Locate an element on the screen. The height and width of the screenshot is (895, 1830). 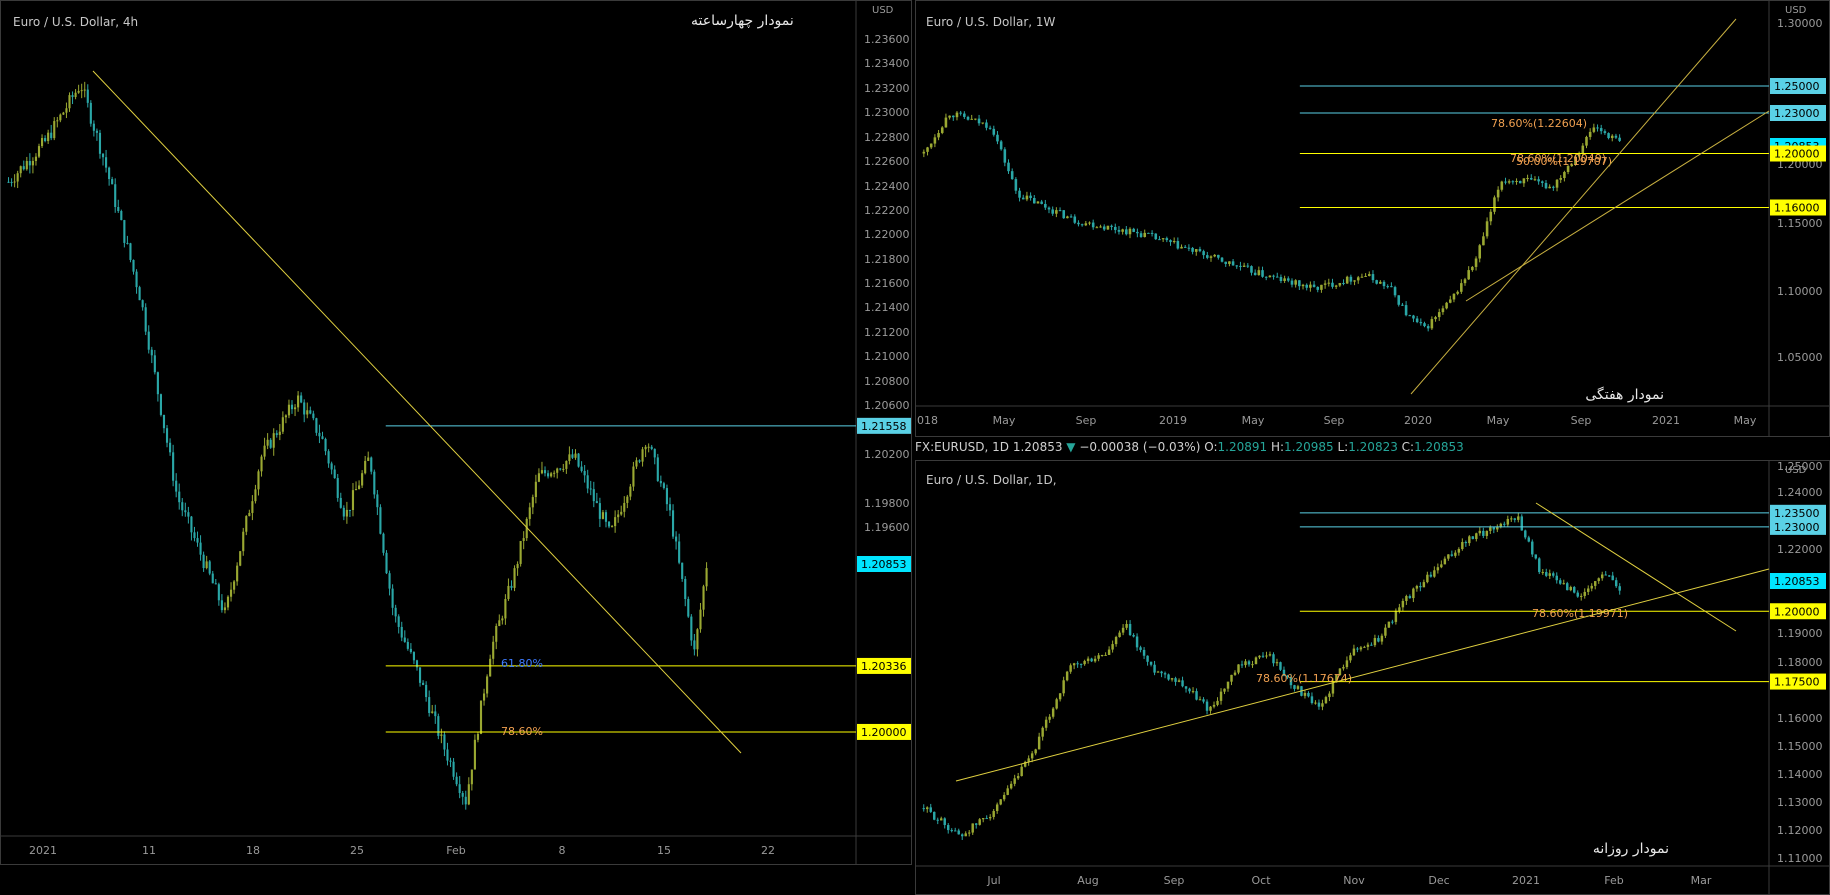
y-tick-label: 1.23600 is located at coordinates (887, 39).